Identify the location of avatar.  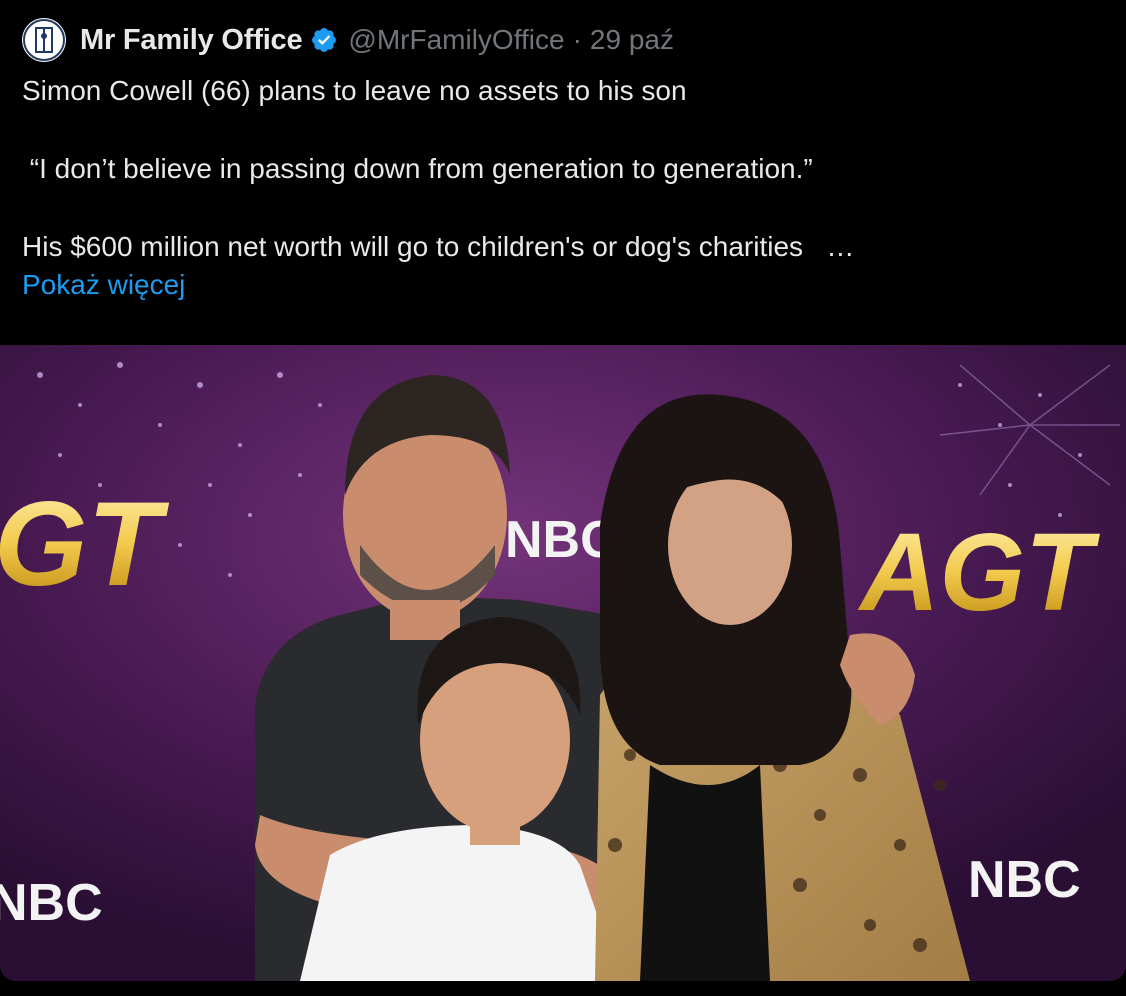
(44, 40).